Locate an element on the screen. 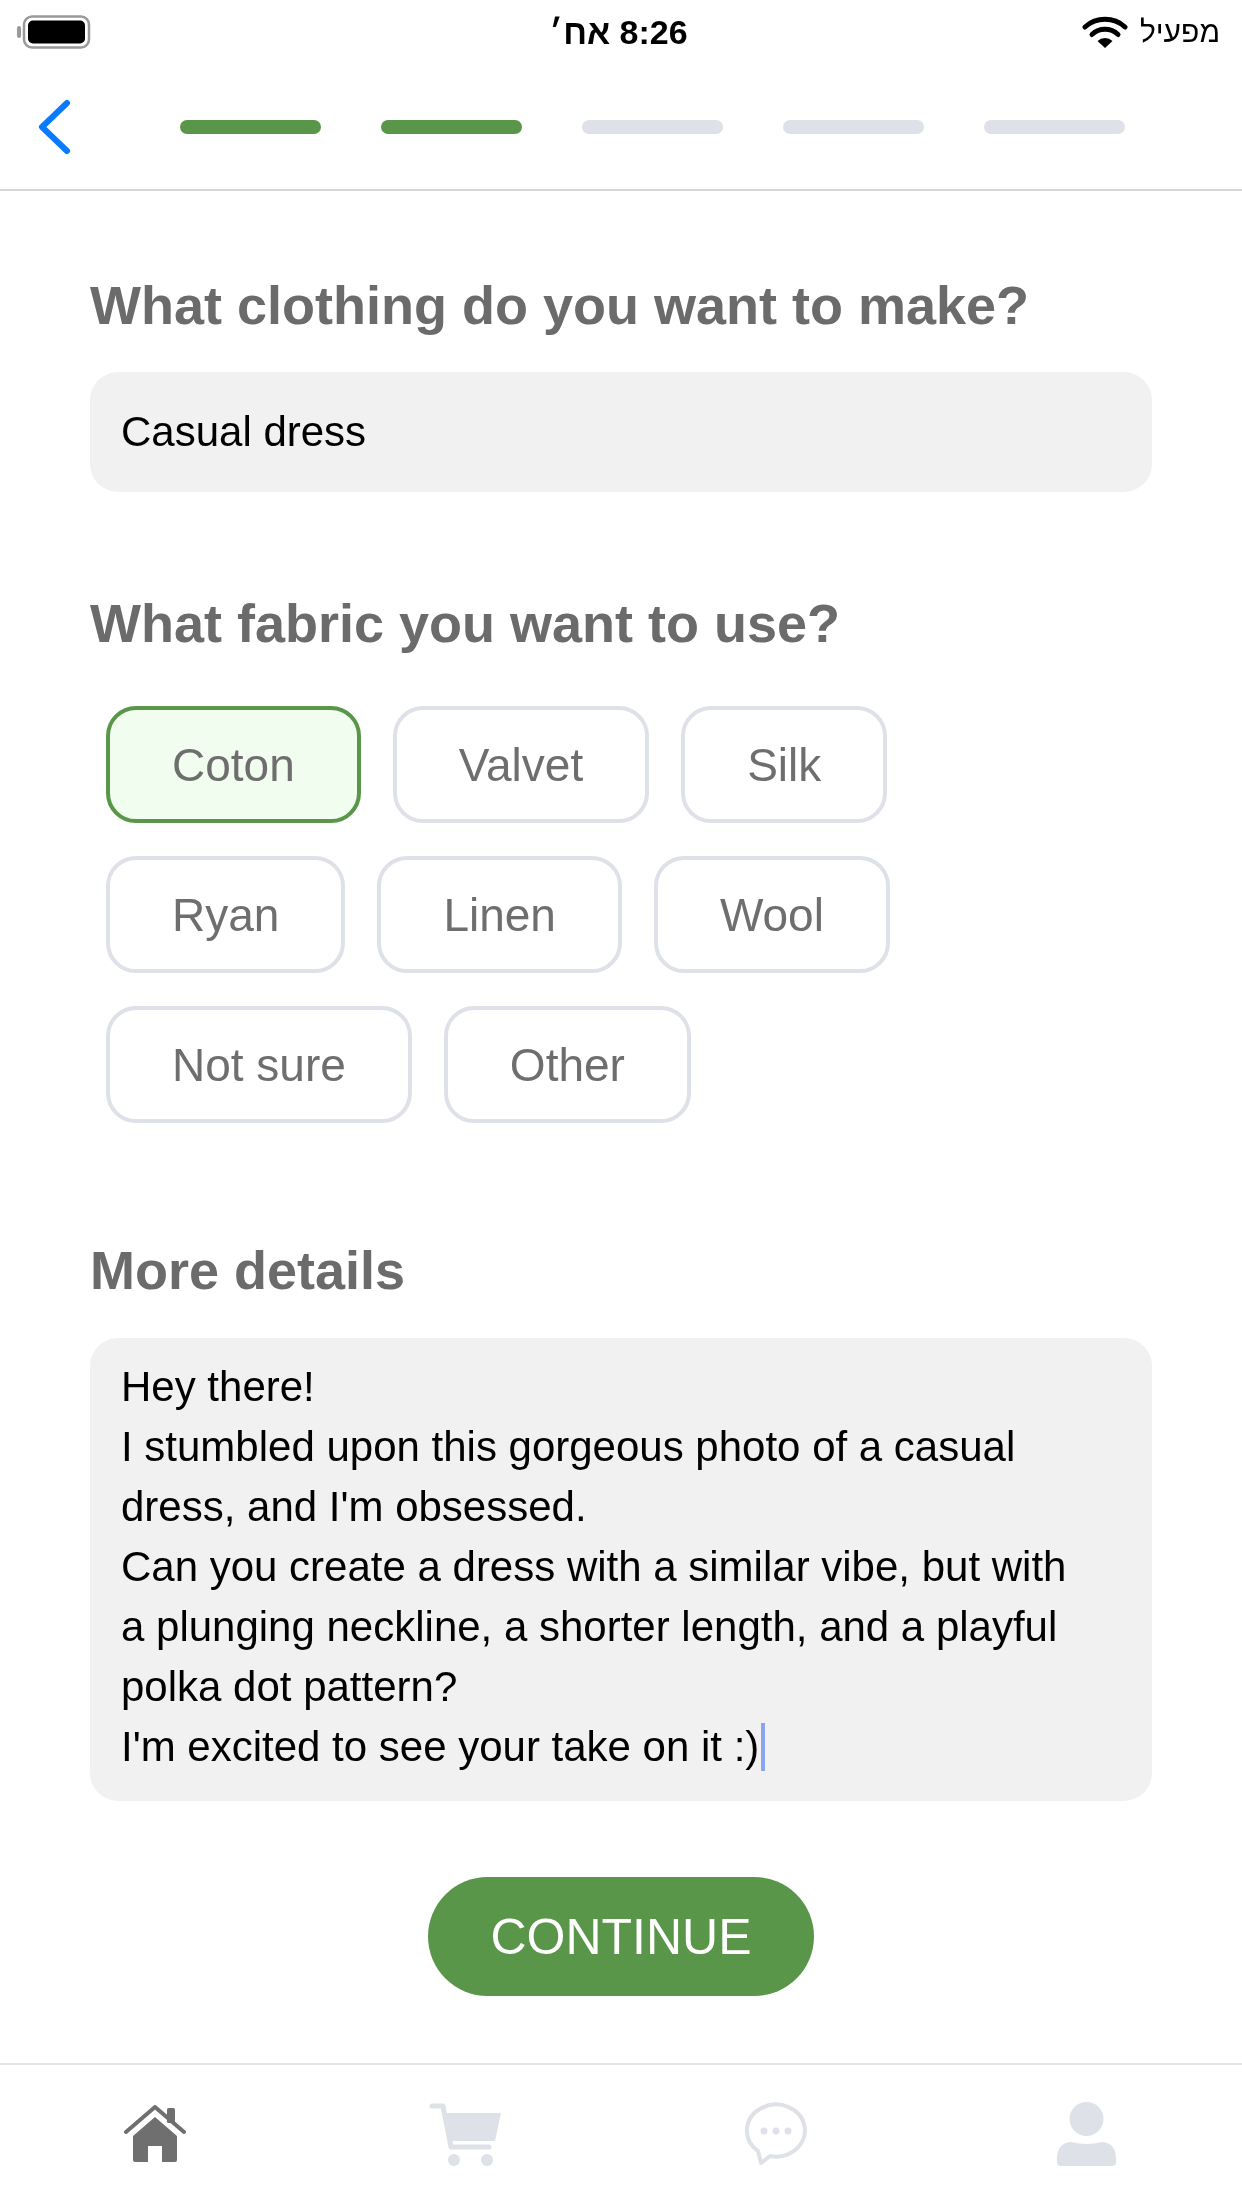 The height and width of the screenshot is (2208, 1242). fabric-chip: Silk is located at coordinates (784, 764).